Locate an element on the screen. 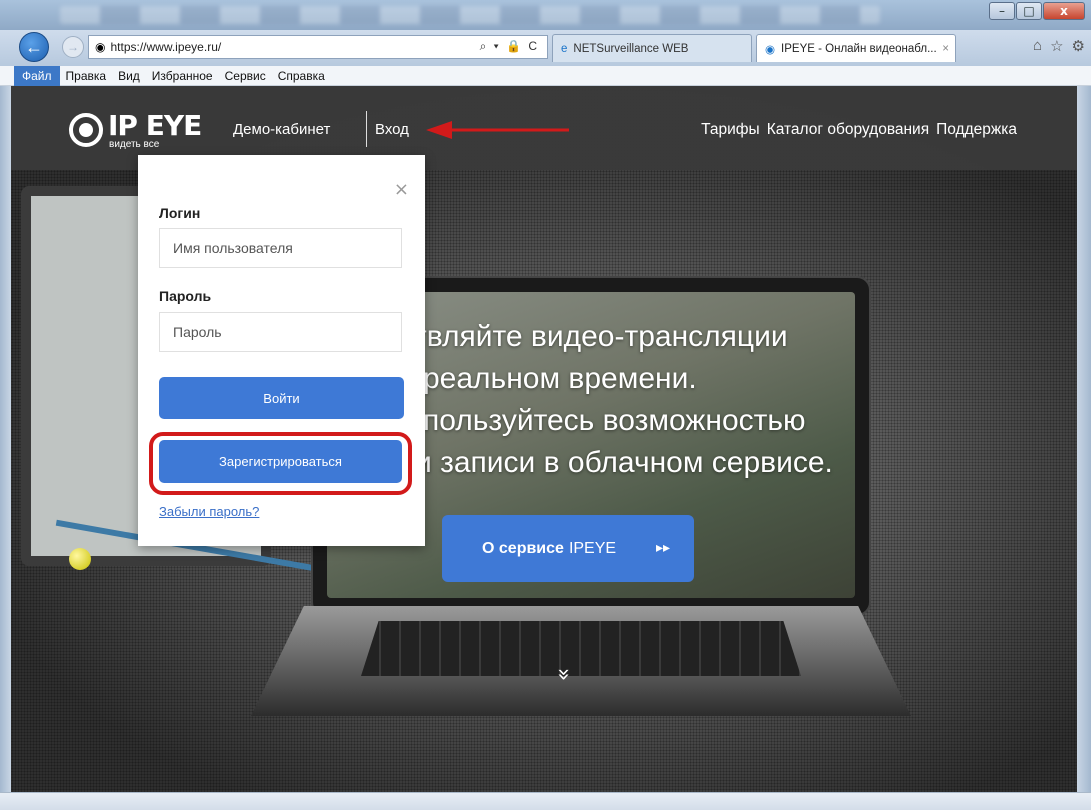 The image size is (1091, 810). scroll-down-icon: » is located at coordinates (563, 674).